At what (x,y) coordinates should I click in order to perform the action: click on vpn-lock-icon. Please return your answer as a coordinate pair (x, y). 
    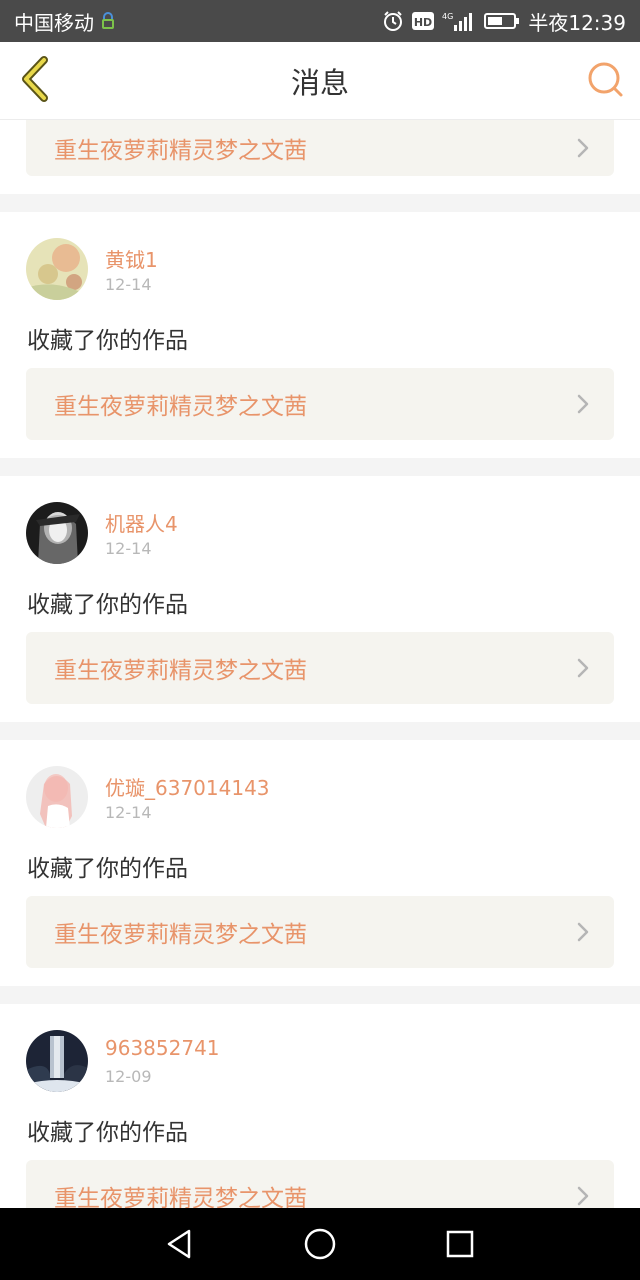
    Looking at the image, I should click on (108, 21).